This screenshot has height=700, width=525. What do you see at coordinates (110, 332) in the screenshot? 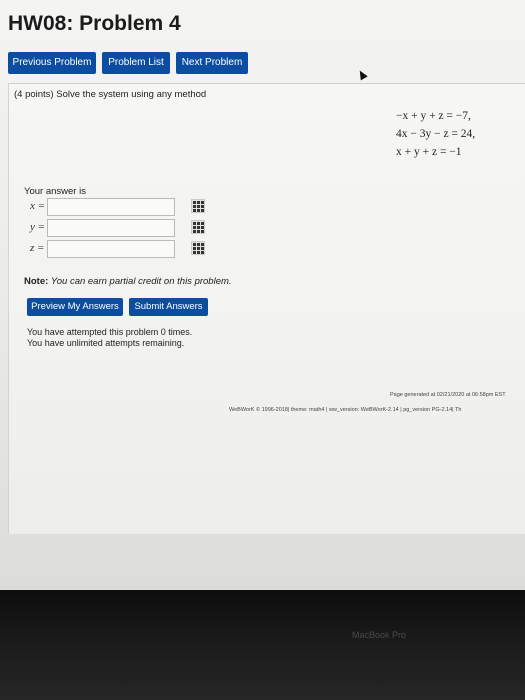
I see `attempts-text: You have attempted this problem 0 times.` at bounding box center [110, 332].